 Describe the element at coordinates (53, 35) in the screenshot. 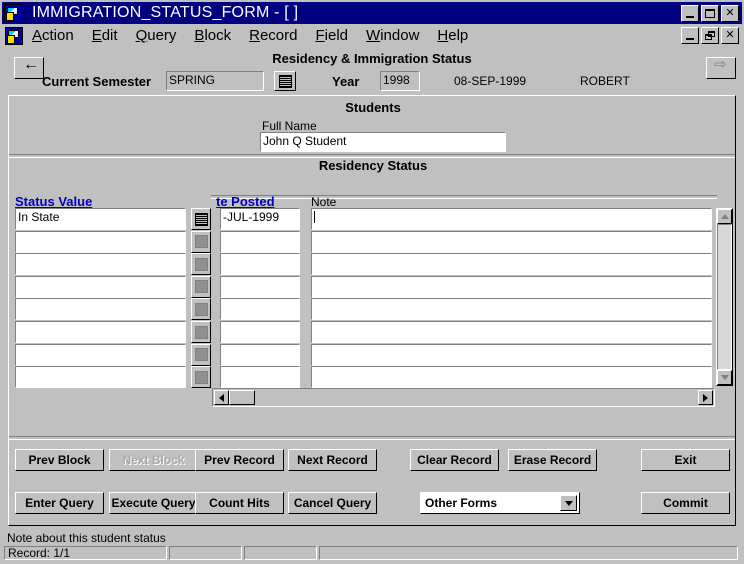

I see `menu-action: AActionction` at that location.